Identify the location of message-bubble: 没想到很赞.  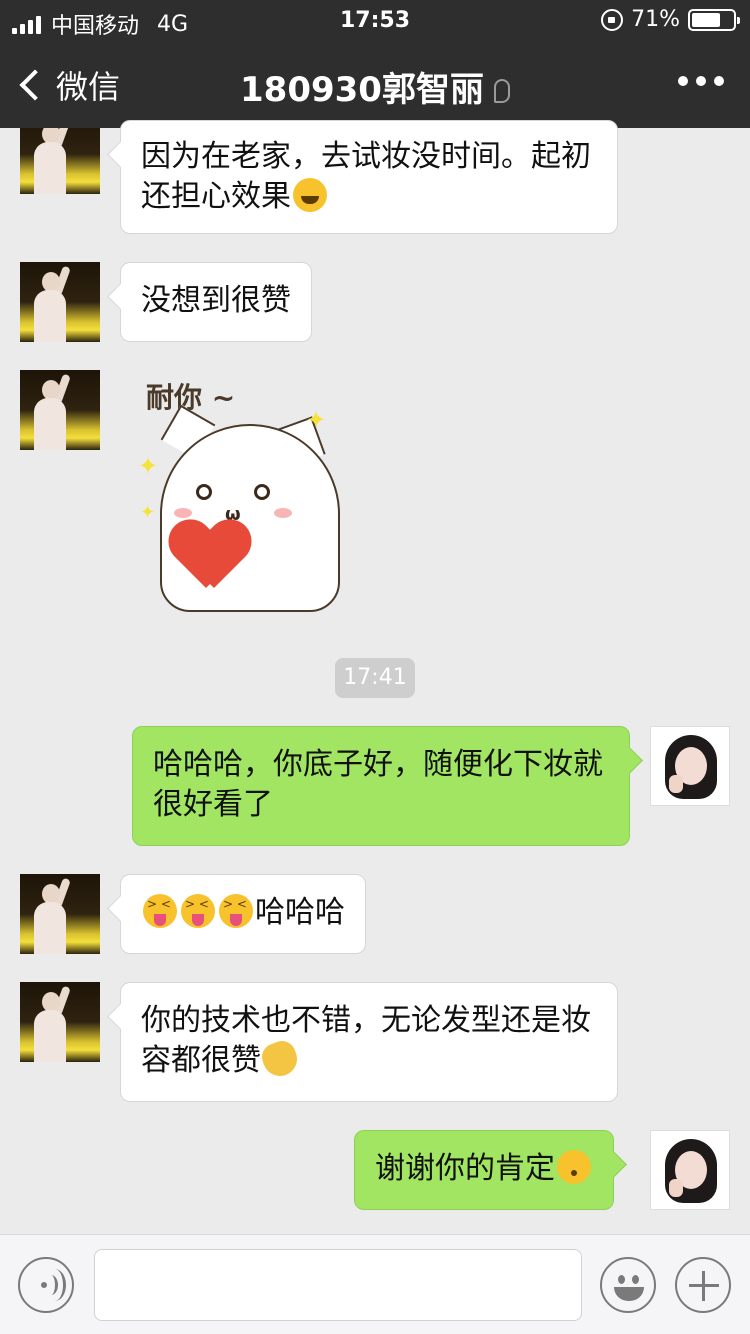
(216, 302).